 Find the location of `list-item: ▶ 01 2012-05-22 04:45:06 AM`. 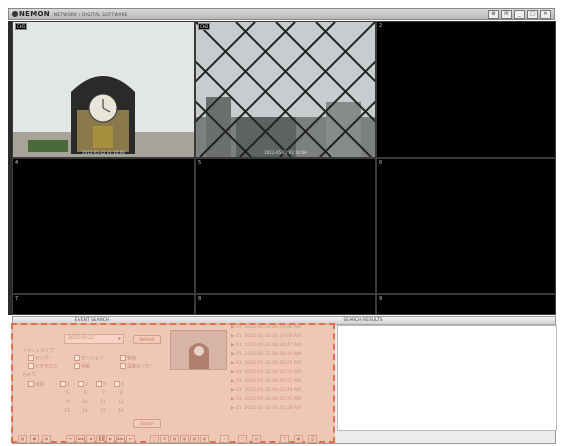

list-item: ▶ 01 2012-05-22 04:45:06 AM is located at coordinates (266, 327).